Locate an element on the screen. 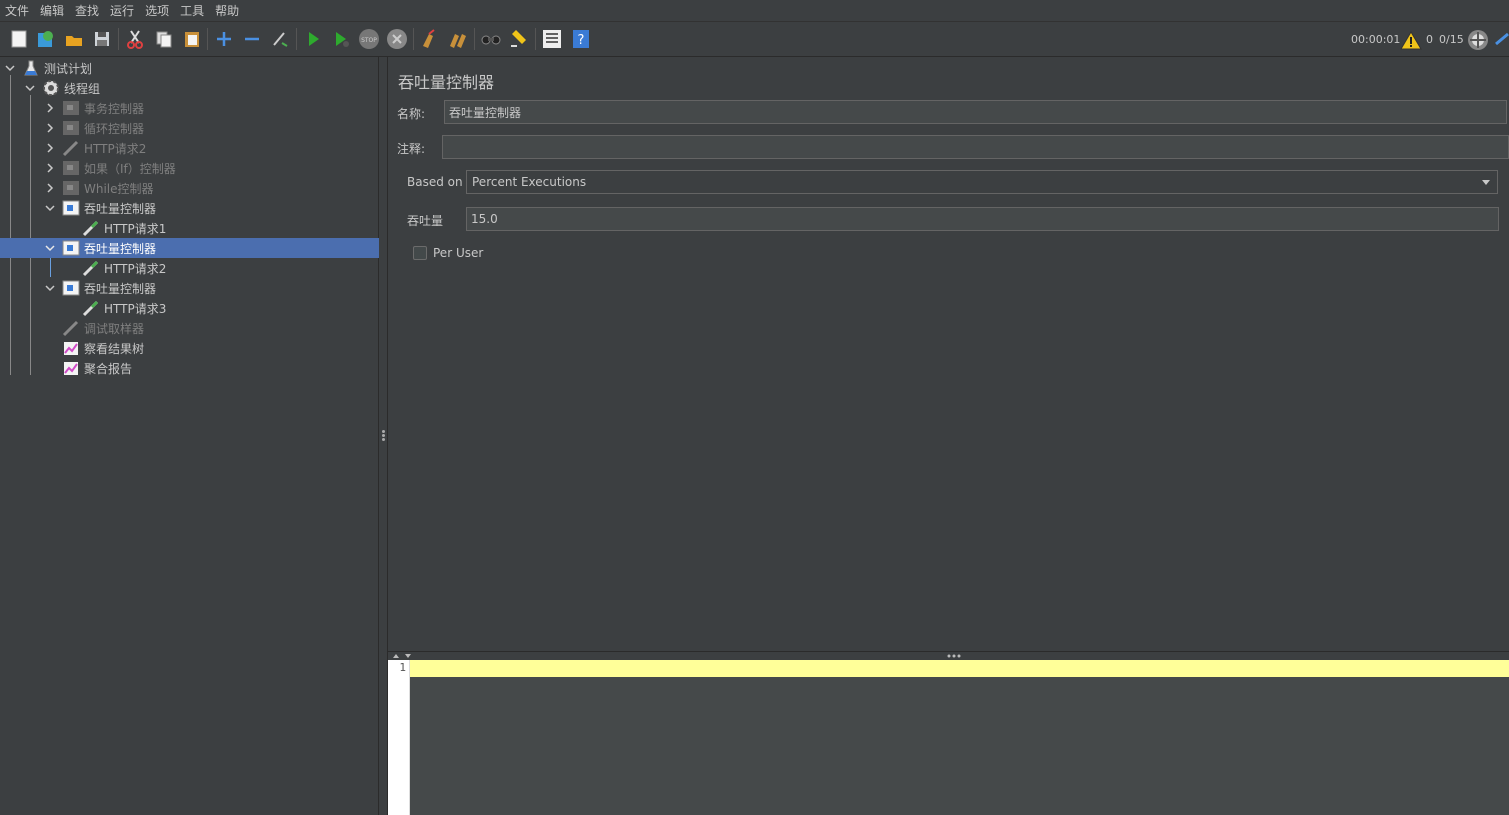 This screenshot has width=1509, height=815. clear-all-icon is located at coordinates (458, 39).